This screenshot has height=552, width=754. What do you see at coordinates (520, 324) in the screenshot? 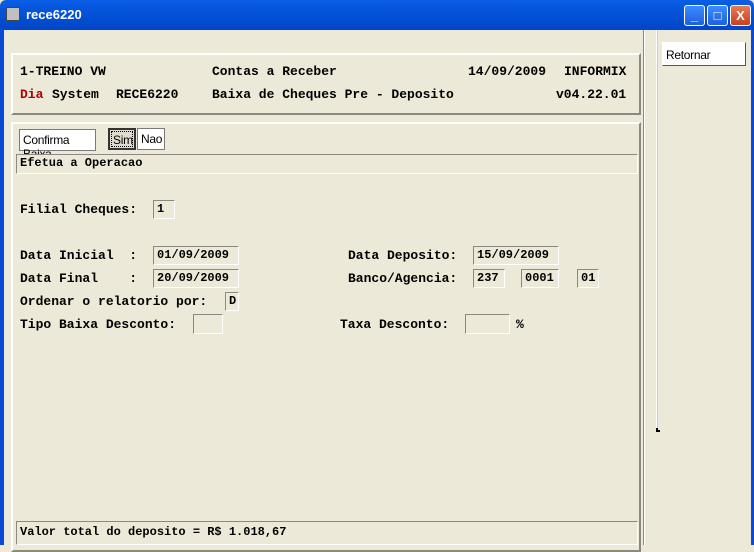
I see `percent-sign: %` at bounding box center [520, 324].